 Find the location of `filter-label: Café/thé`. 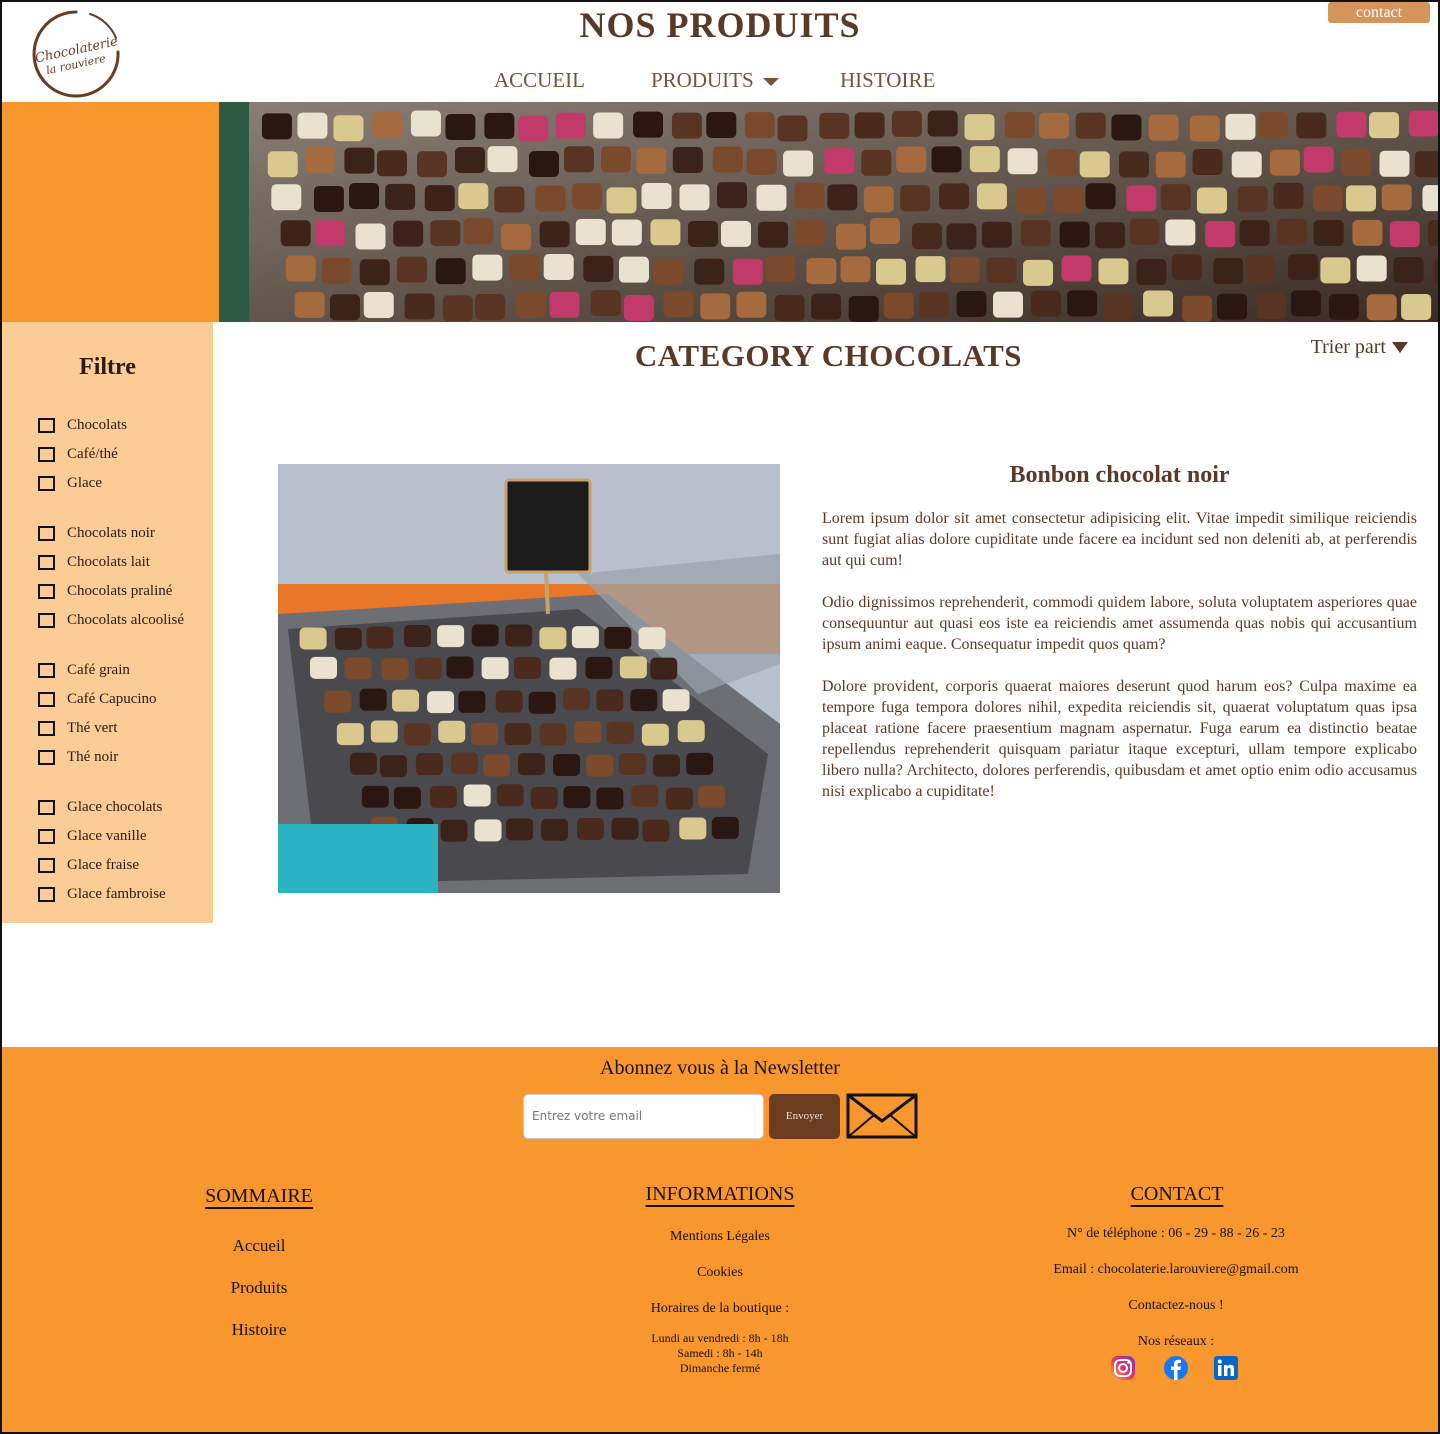

filter-label: Café/thé is located at coordinates (92, 453).